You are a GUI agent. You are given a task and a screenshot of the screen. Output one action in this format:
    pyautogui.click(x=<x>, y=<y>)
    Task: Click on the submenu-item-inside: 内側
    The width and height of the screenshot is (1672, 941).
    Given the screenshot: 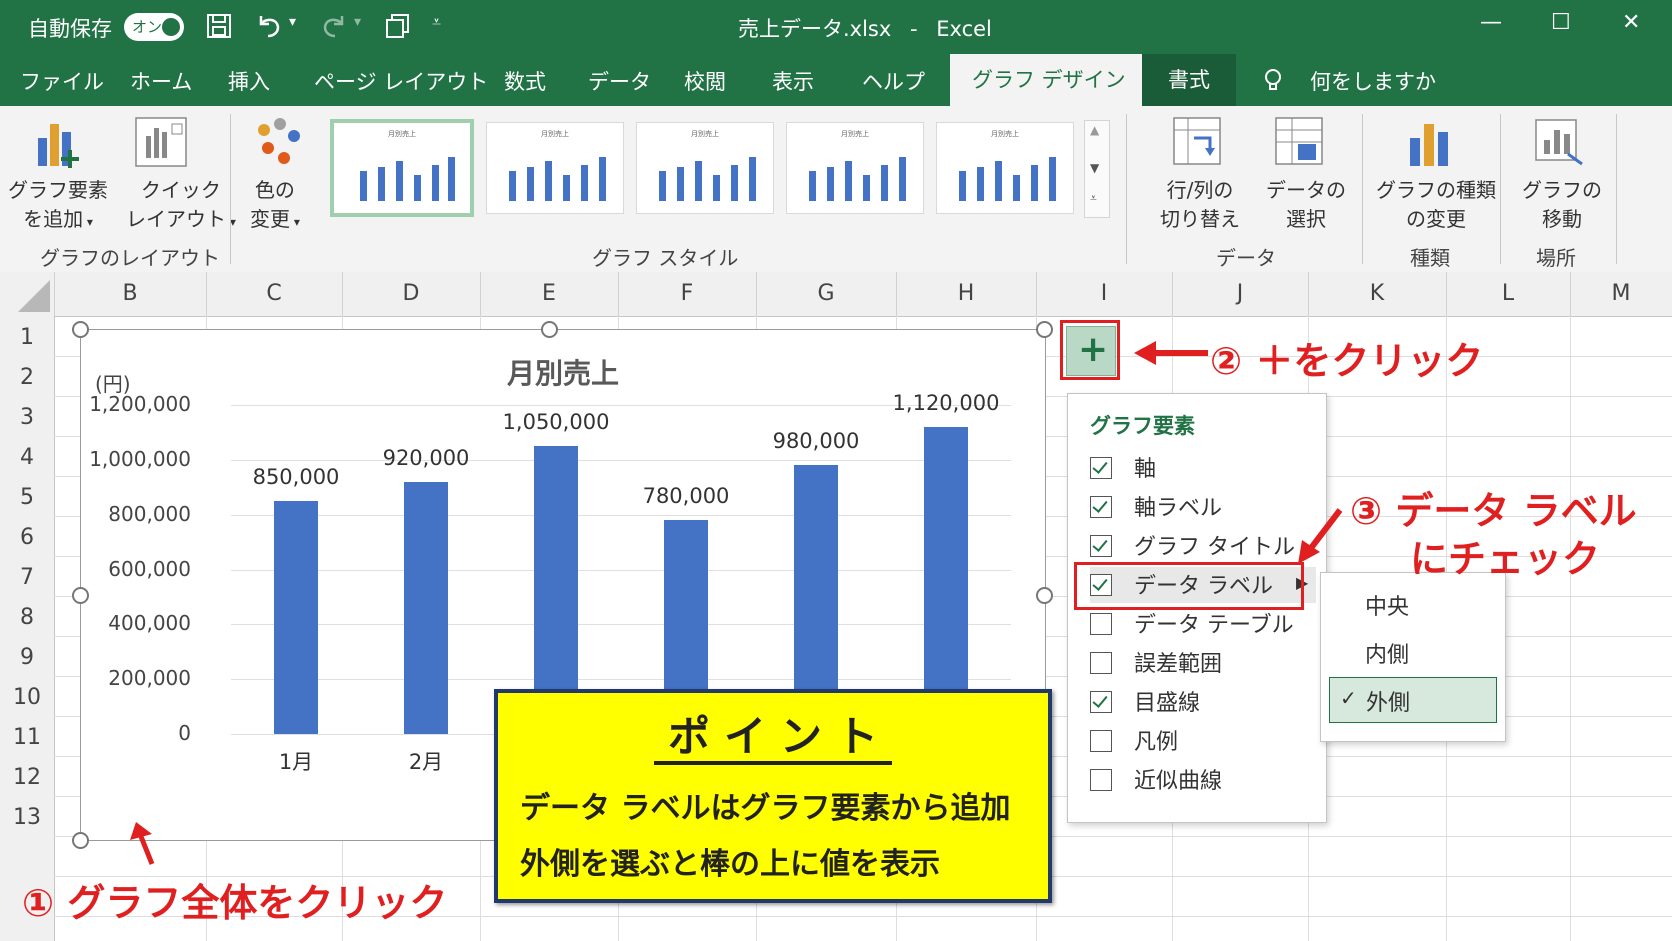 What is the action you would take?
    pyautogui.click(x=1387, y=653)
    